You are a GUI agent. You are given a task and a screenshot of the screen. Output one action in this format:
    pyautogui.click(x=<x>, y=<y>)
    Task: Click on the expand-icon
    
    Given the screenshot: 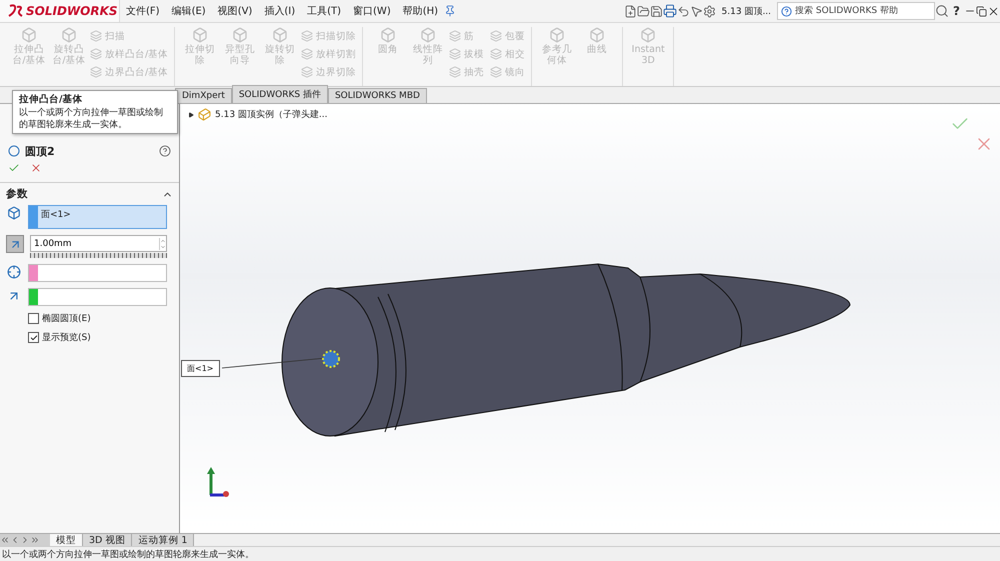 What is the action you would take?
    pyautogui.click(x=191, y=115)
    